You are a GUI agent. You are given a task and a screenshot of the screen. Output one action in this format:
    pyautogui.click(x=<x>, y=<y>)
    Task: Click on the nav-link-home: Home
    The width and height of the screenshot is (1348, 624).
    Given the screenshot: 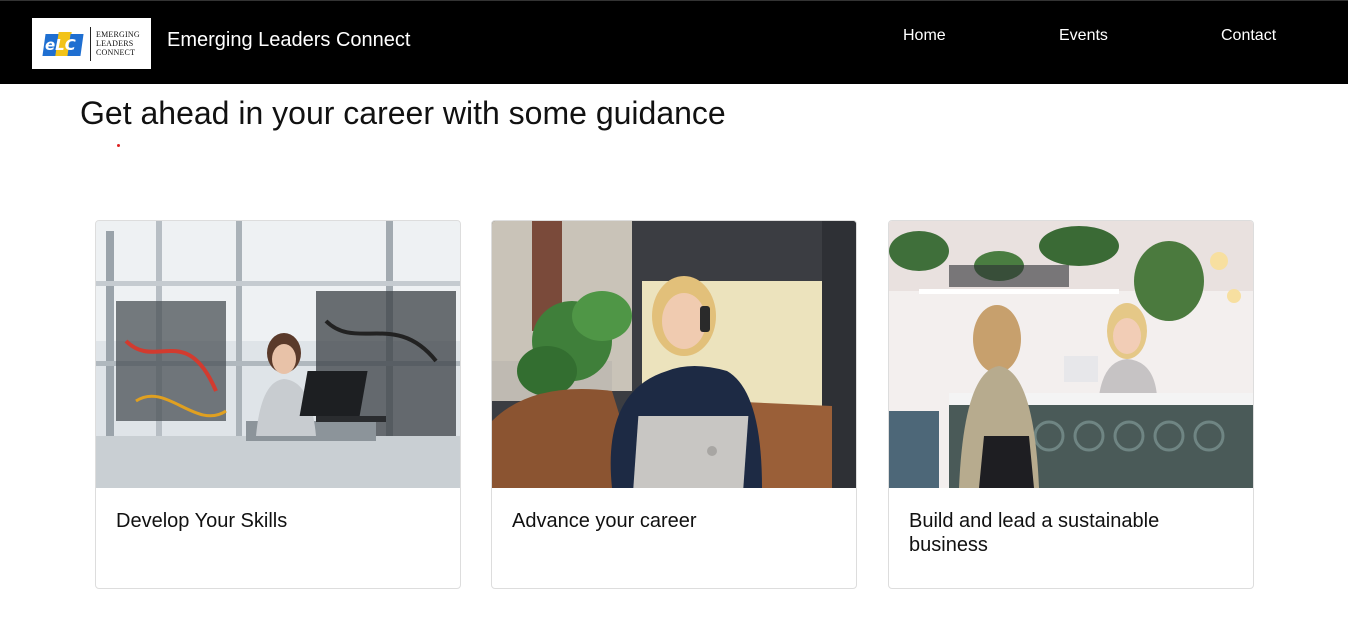 What is the action you would take?
    pyautogui.click(x=924, y=36)
    